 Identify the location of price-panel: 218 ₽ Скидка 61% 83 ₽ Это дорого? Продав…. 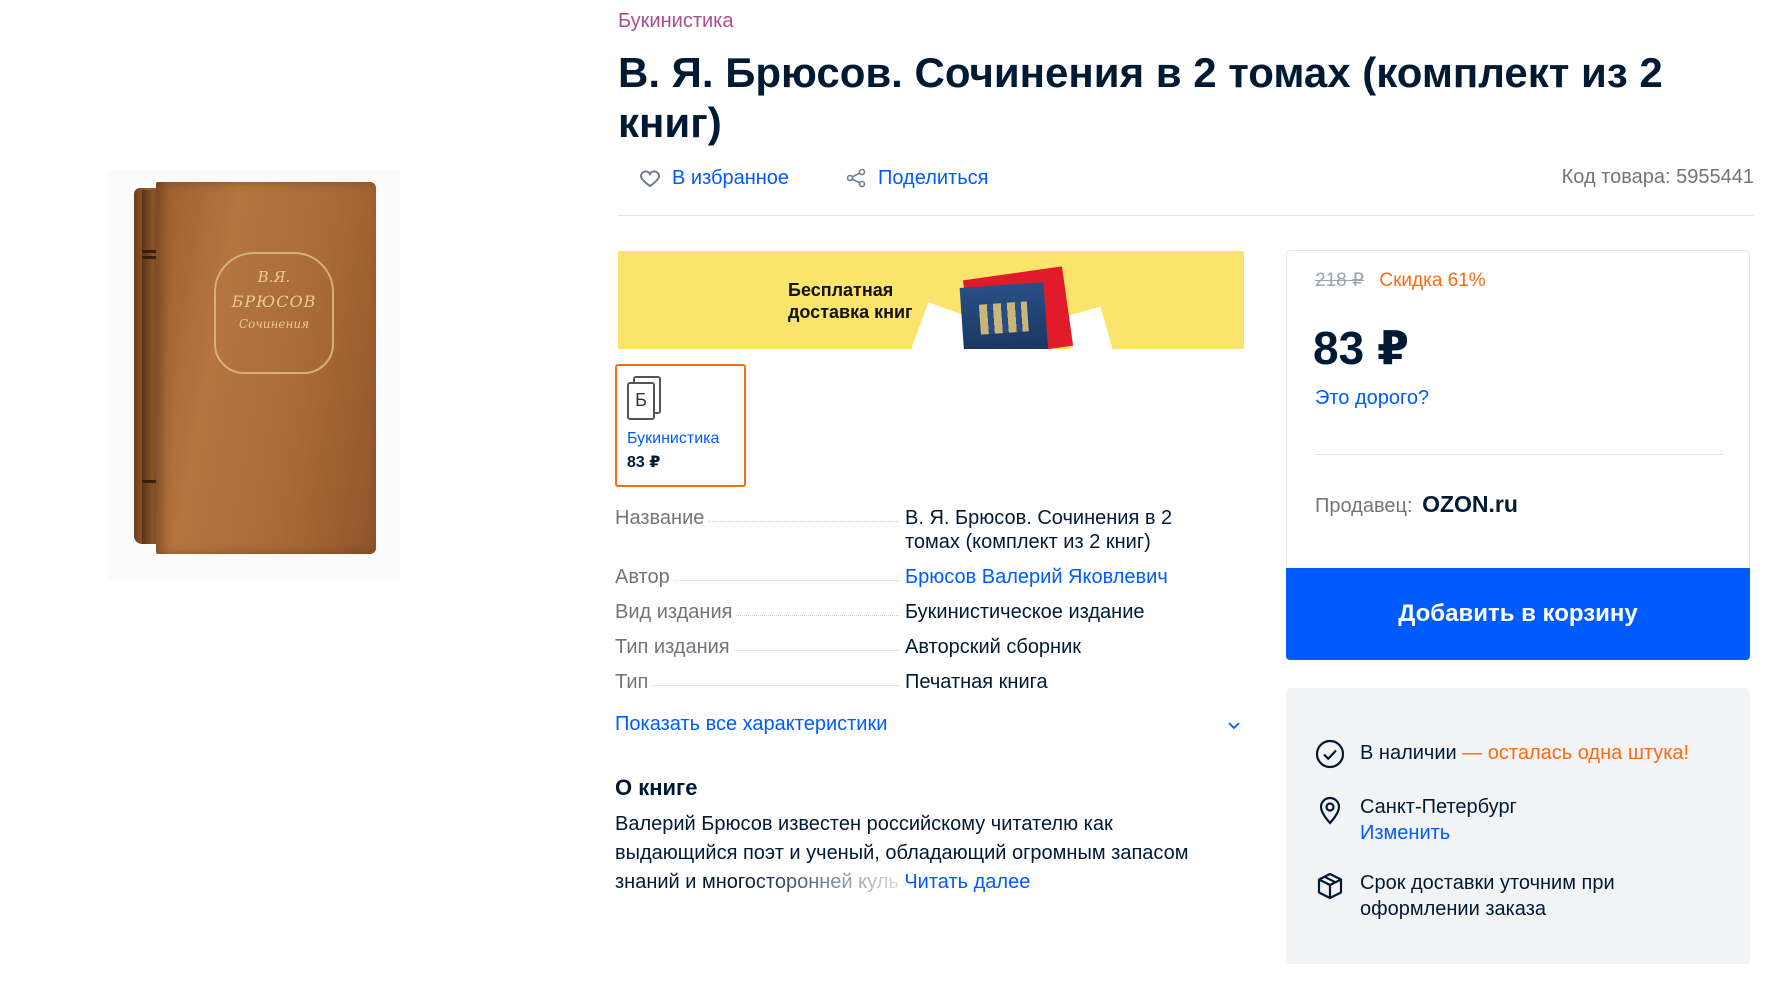
(1518, 455).